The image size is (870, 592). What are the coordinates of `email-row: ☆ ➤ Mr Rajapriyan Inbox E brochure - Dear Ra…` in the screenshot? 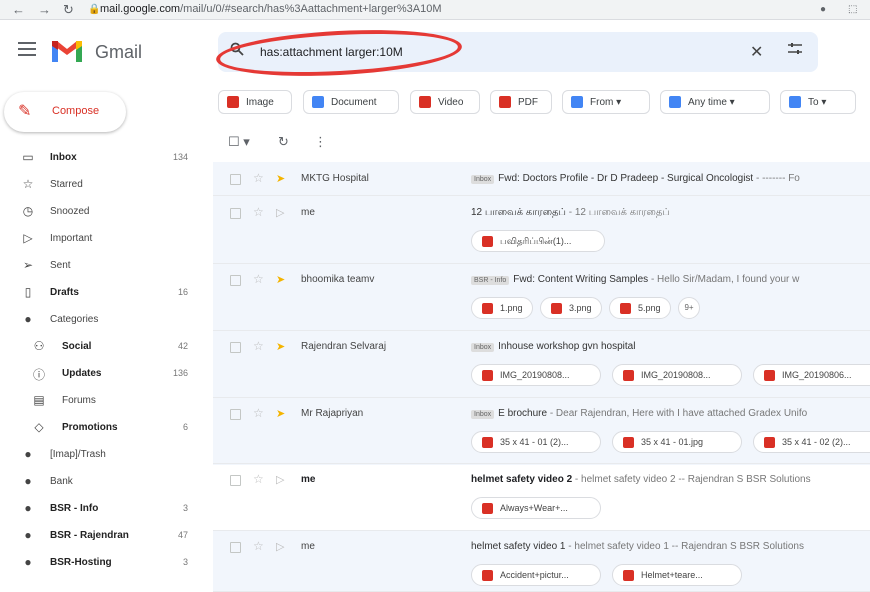 It's located at (541, 431).